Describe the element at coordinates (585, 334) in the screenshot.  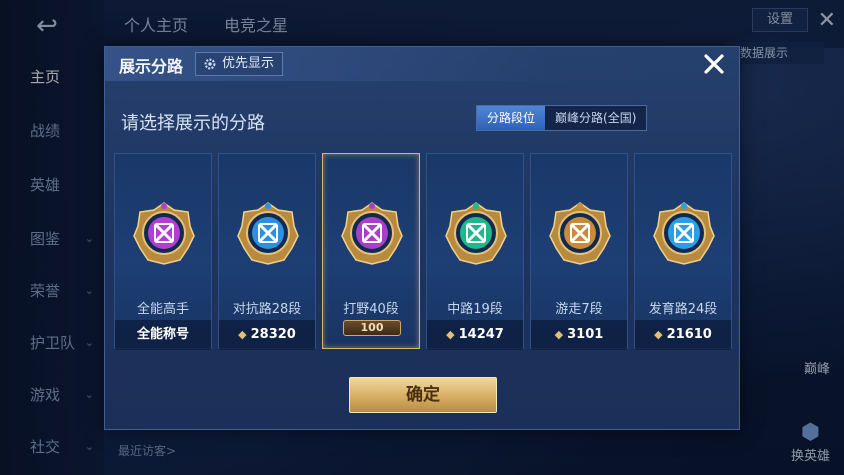
I see `lane-card-footer-text: 3101` at that location.